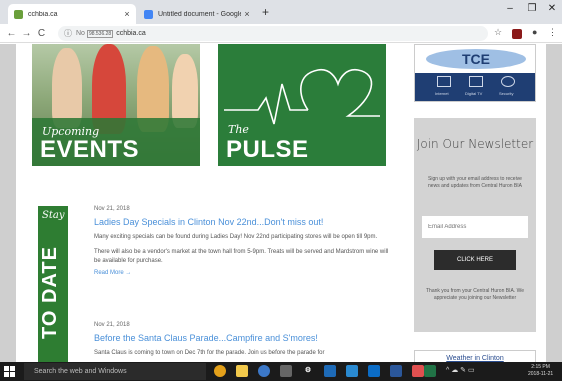 This screenshot has height=381, width=562. What do you see at coordinates (115, 371) in the screenshot?
I see `taskbar-search: Search the web and Windows` at bounding box center [115, 371].